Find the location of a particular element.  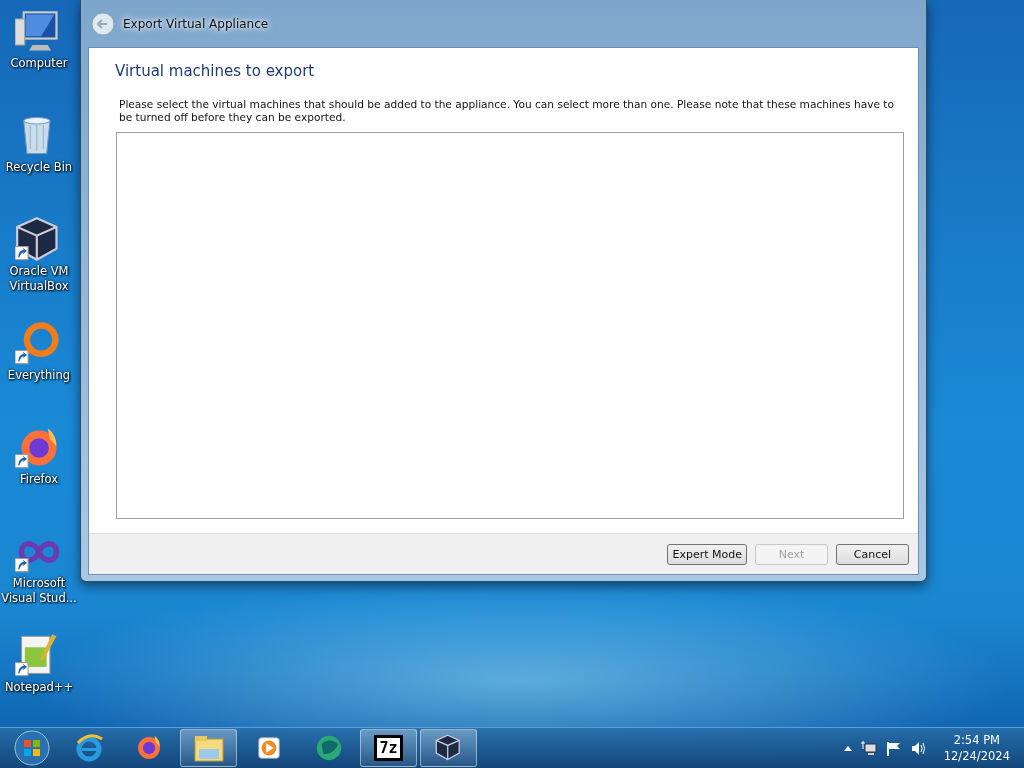

window-title: Export Virtual Appliance is located at coordinates (196, 23).